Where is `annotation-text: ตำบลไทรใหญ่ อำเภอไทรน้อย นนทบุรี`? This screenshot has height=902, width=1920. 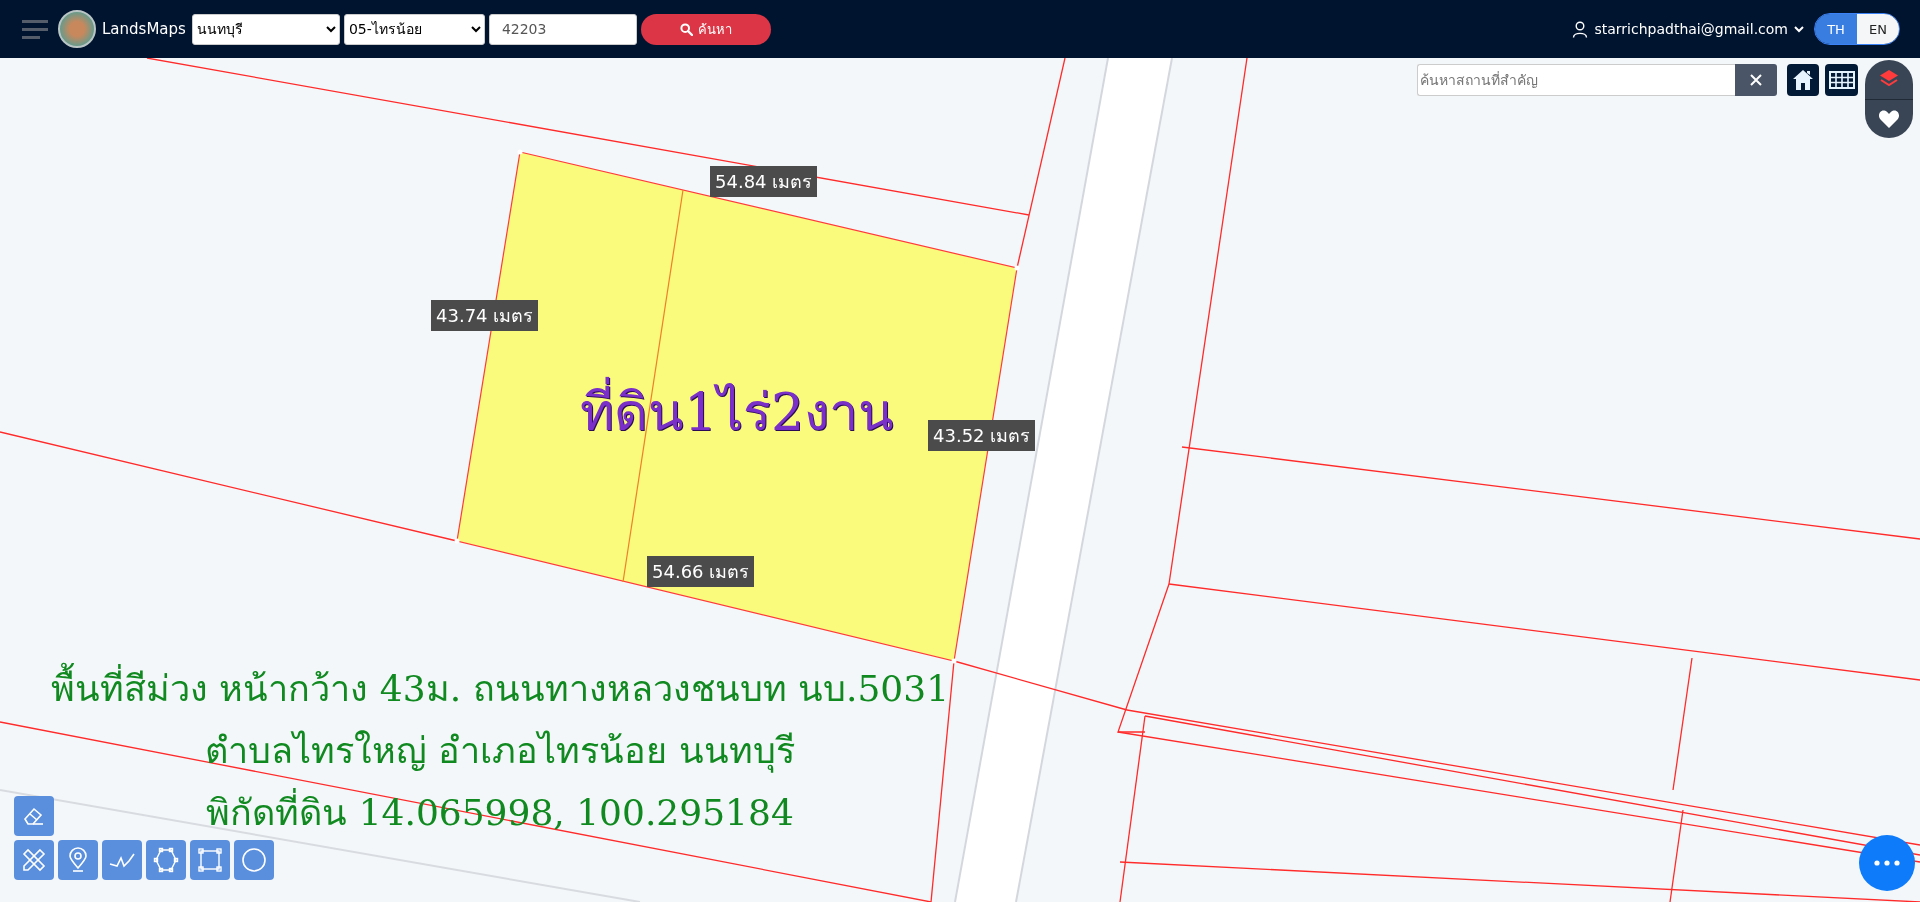 annotation-text: ตำบลไทรใหญ่ อำเภอไทรน้อย นนทบุรี is located at coordinates (500, 752).